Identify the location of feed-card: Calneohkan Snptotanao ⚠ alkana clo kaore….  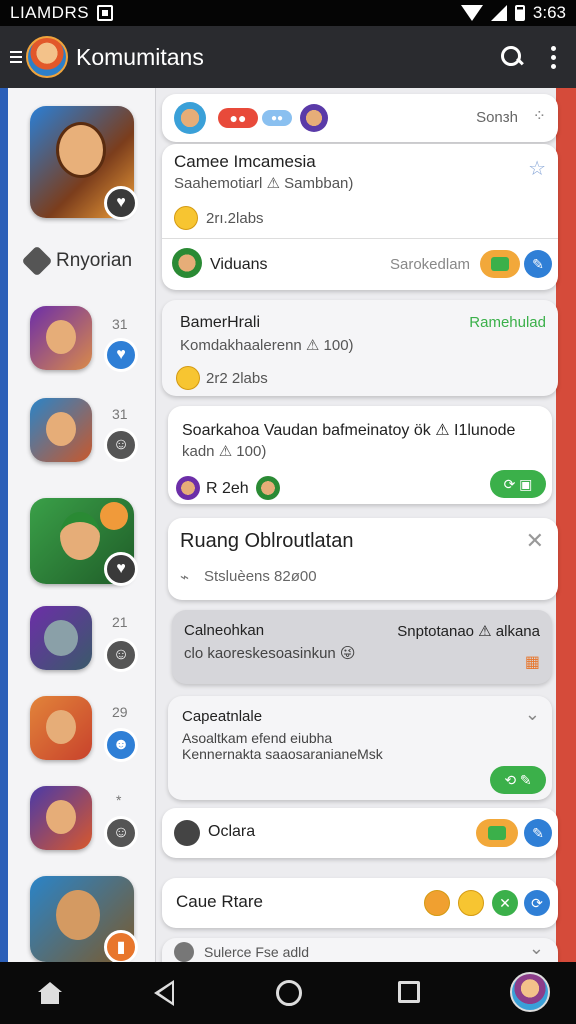
(362, 647).